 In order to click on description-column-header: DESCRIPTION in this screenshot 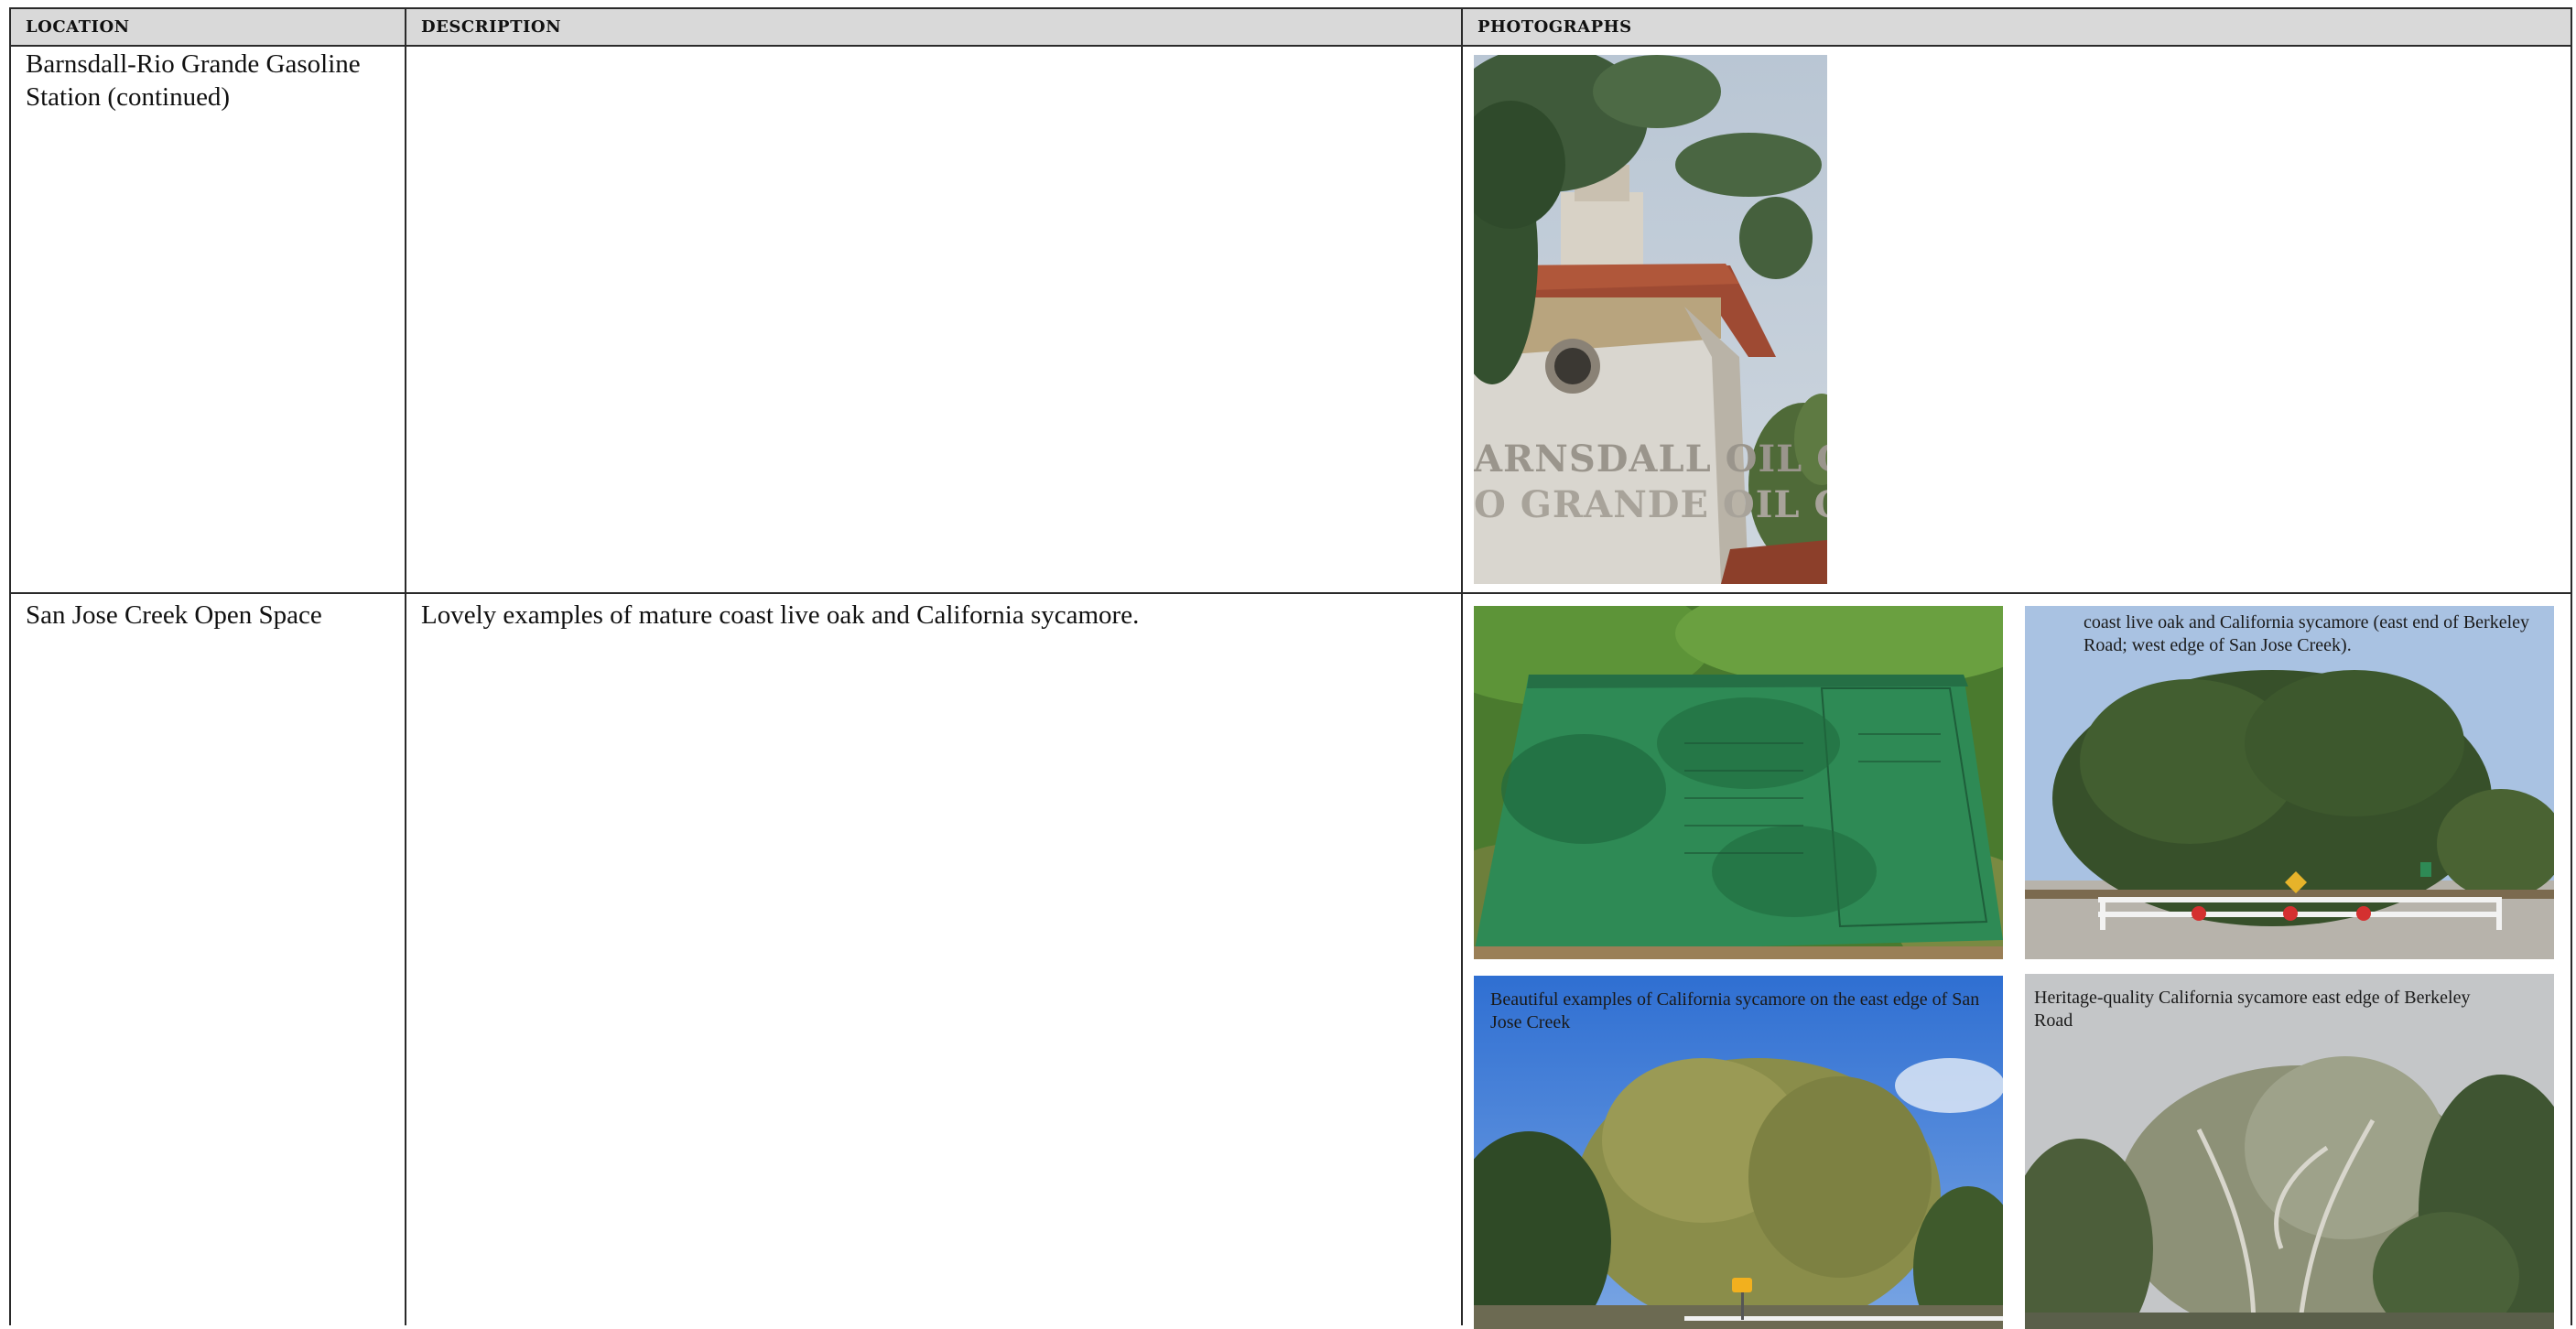, I will do `click(492, 27)`.